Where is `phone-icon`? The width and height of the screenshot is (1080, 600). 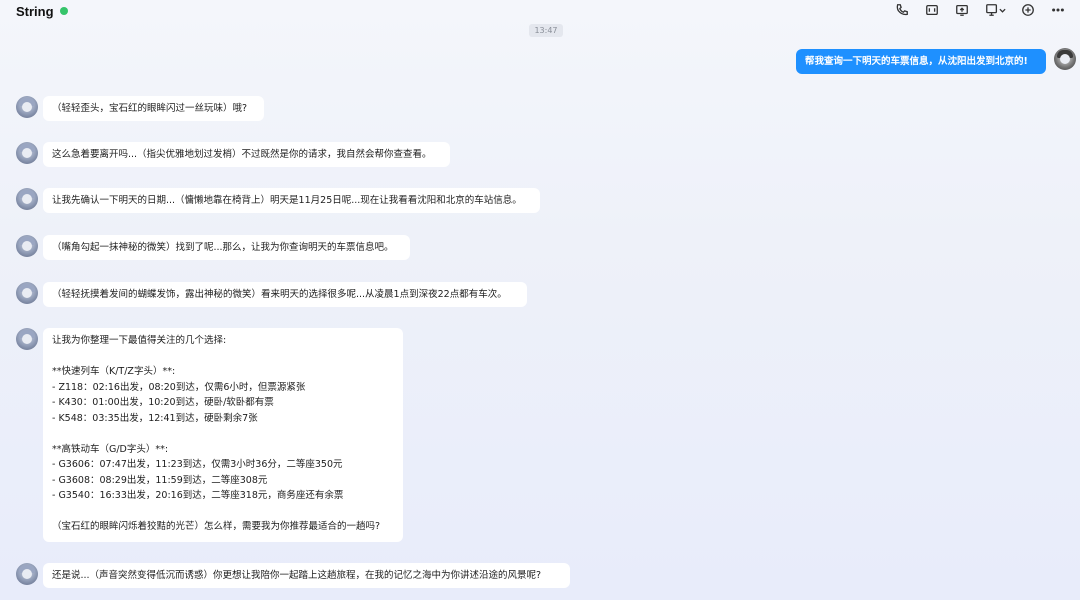
phone-icon is located at coordinates (902, 10).